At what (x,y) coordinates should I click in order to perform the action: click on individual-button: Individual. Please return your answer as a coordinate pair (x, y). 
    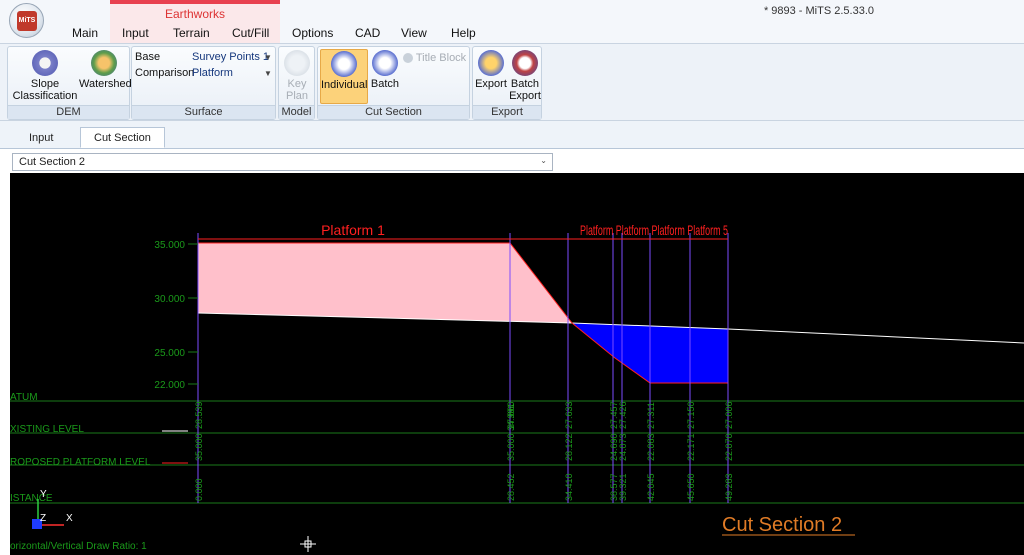
    Looking at the image, I should click on (344, 76).